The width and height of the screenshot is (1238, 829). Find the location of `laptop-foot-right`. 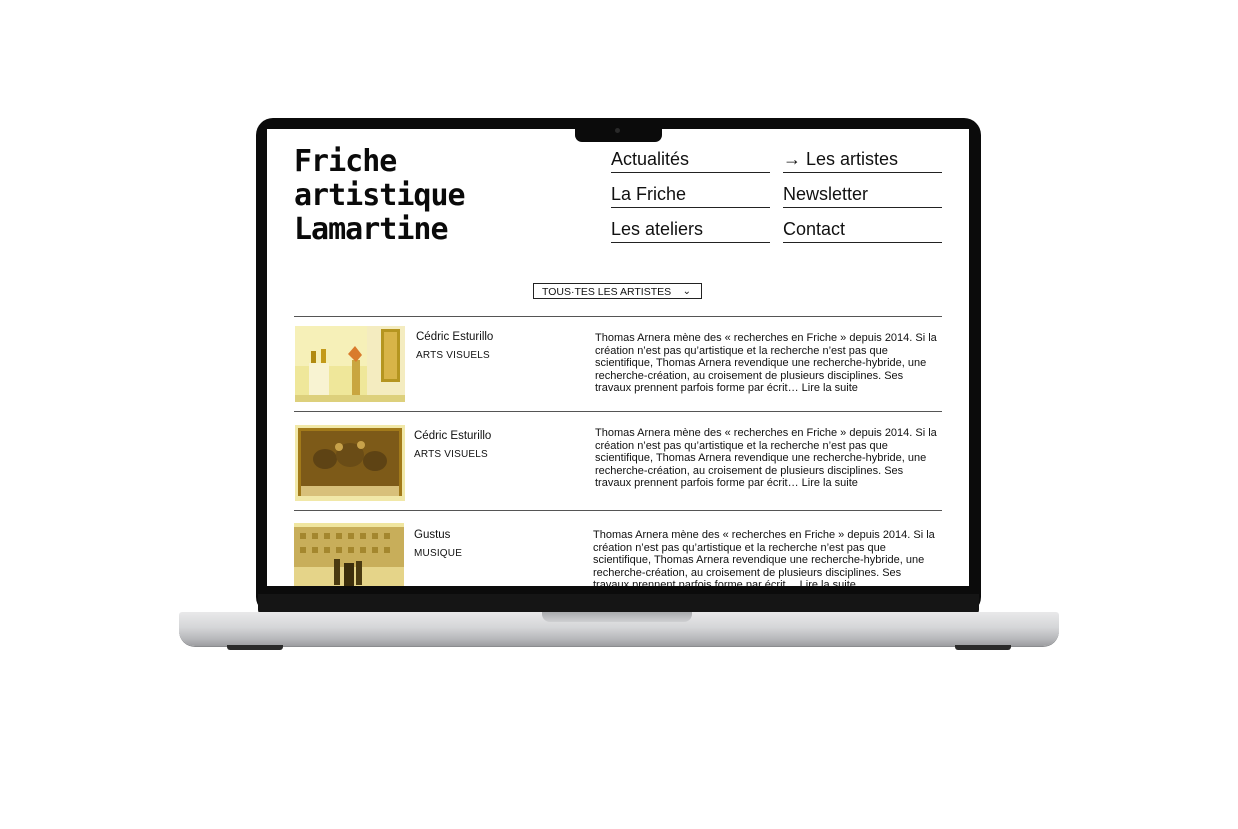

laptop-foot-right is located at coordinates (983, 647).